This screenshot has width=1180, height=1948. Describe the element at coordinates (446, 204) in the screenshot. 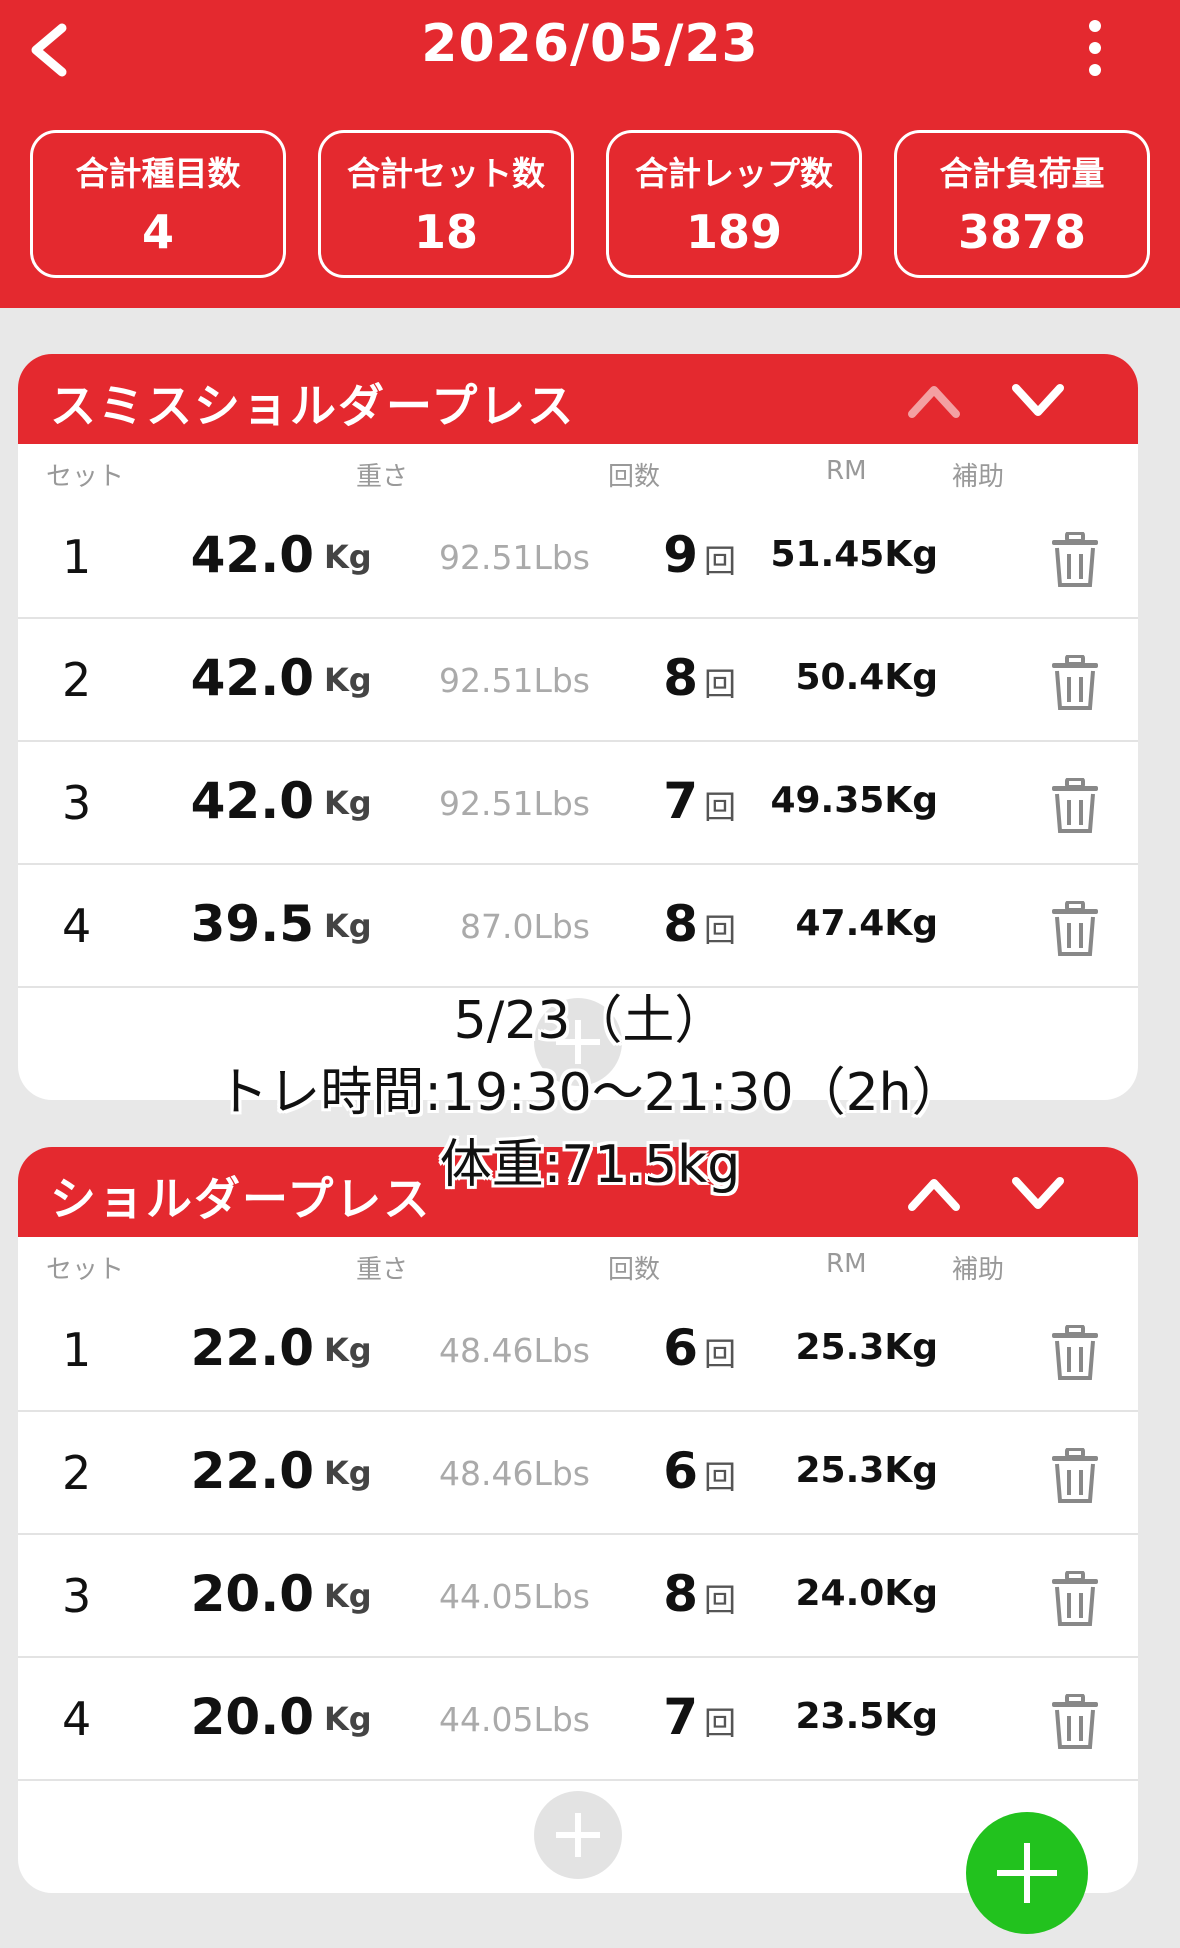

I see `stat-total-sets: 合計セット数 18` at that location.